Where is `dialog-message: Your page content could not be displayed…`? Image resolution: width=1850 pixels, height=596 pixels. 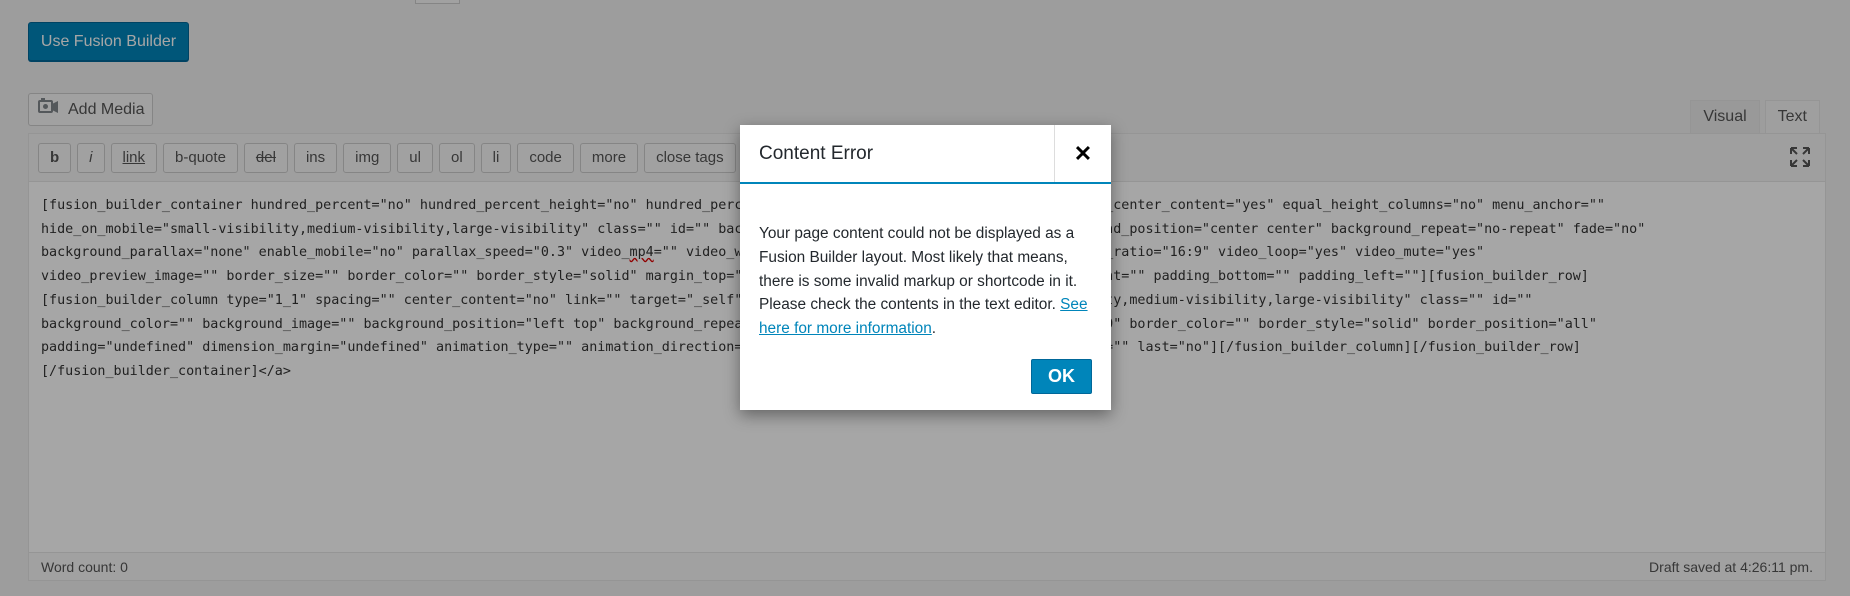 dialog-message: Your page content could not be displayed… is located at coordinates (918, 269).